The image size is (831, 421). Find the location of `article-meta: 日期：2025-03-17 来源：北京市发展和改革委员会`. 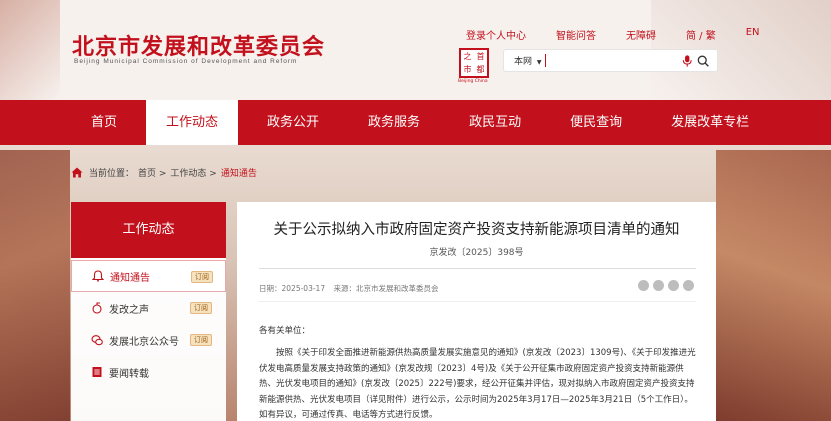

article-meta: 日期：2025-03-17 来源：北京市发展和改革委员会 is located at coordinates (351, 288).